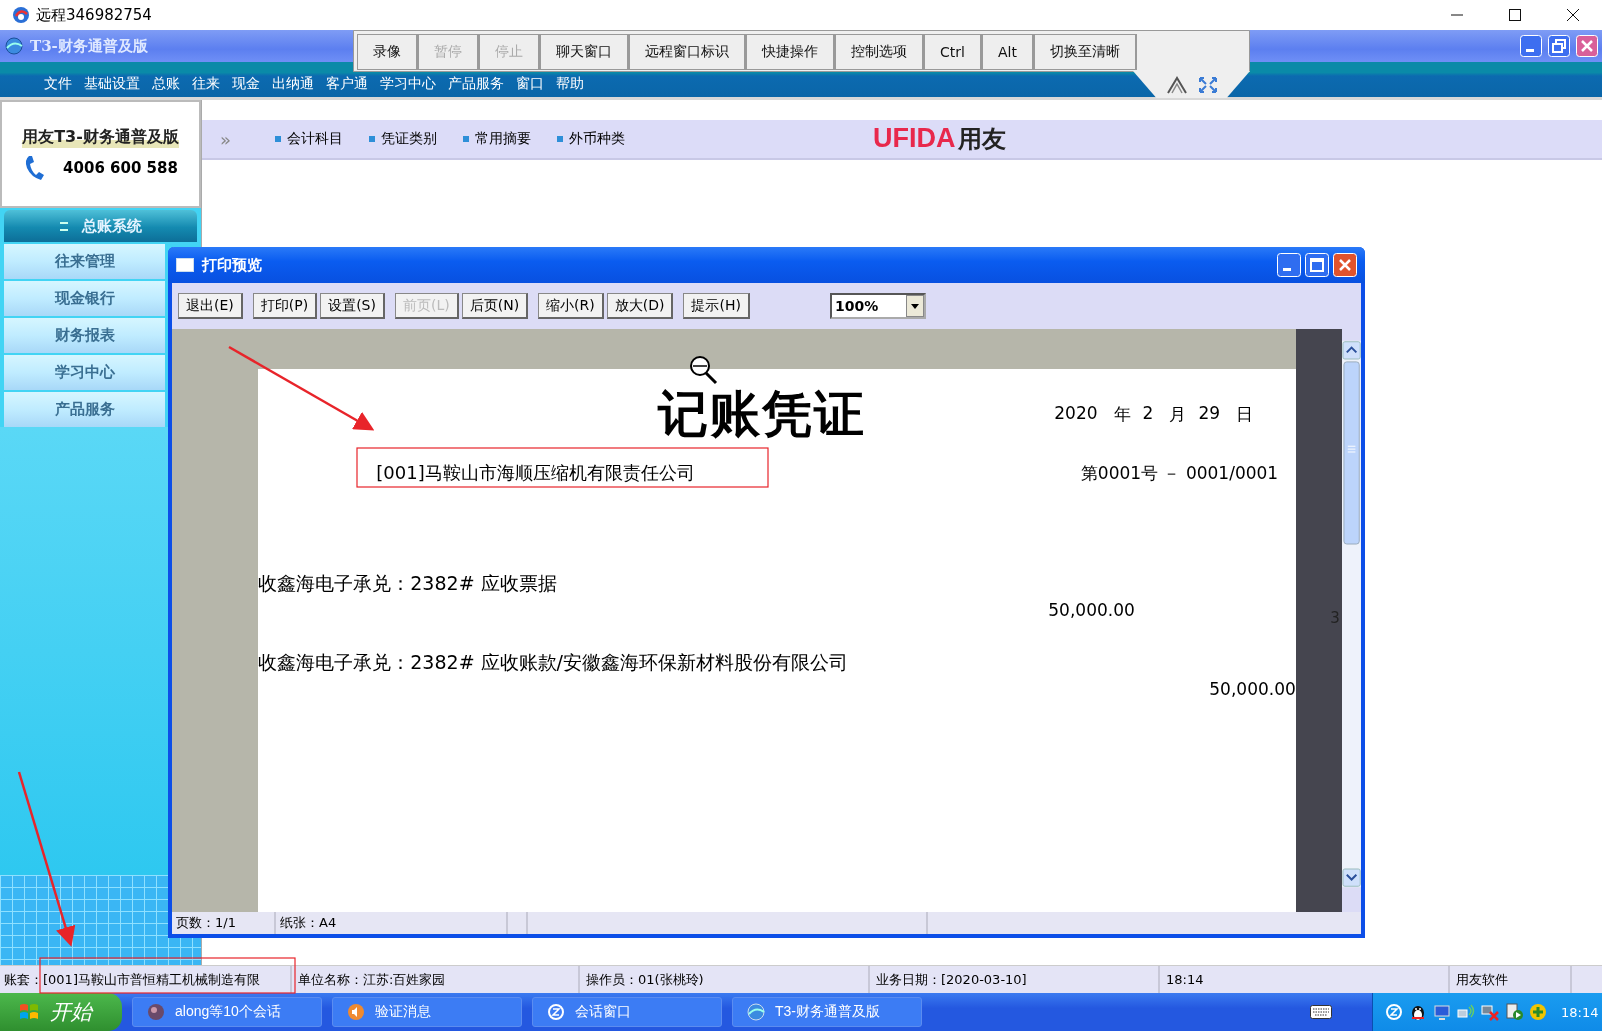 The width and height of the screenshot is (1602, 1031). What do you see at coordinates (877, 306) in the screenshot?
I see `zoom-dropdown: 100%` at bounding box center [877, 306].